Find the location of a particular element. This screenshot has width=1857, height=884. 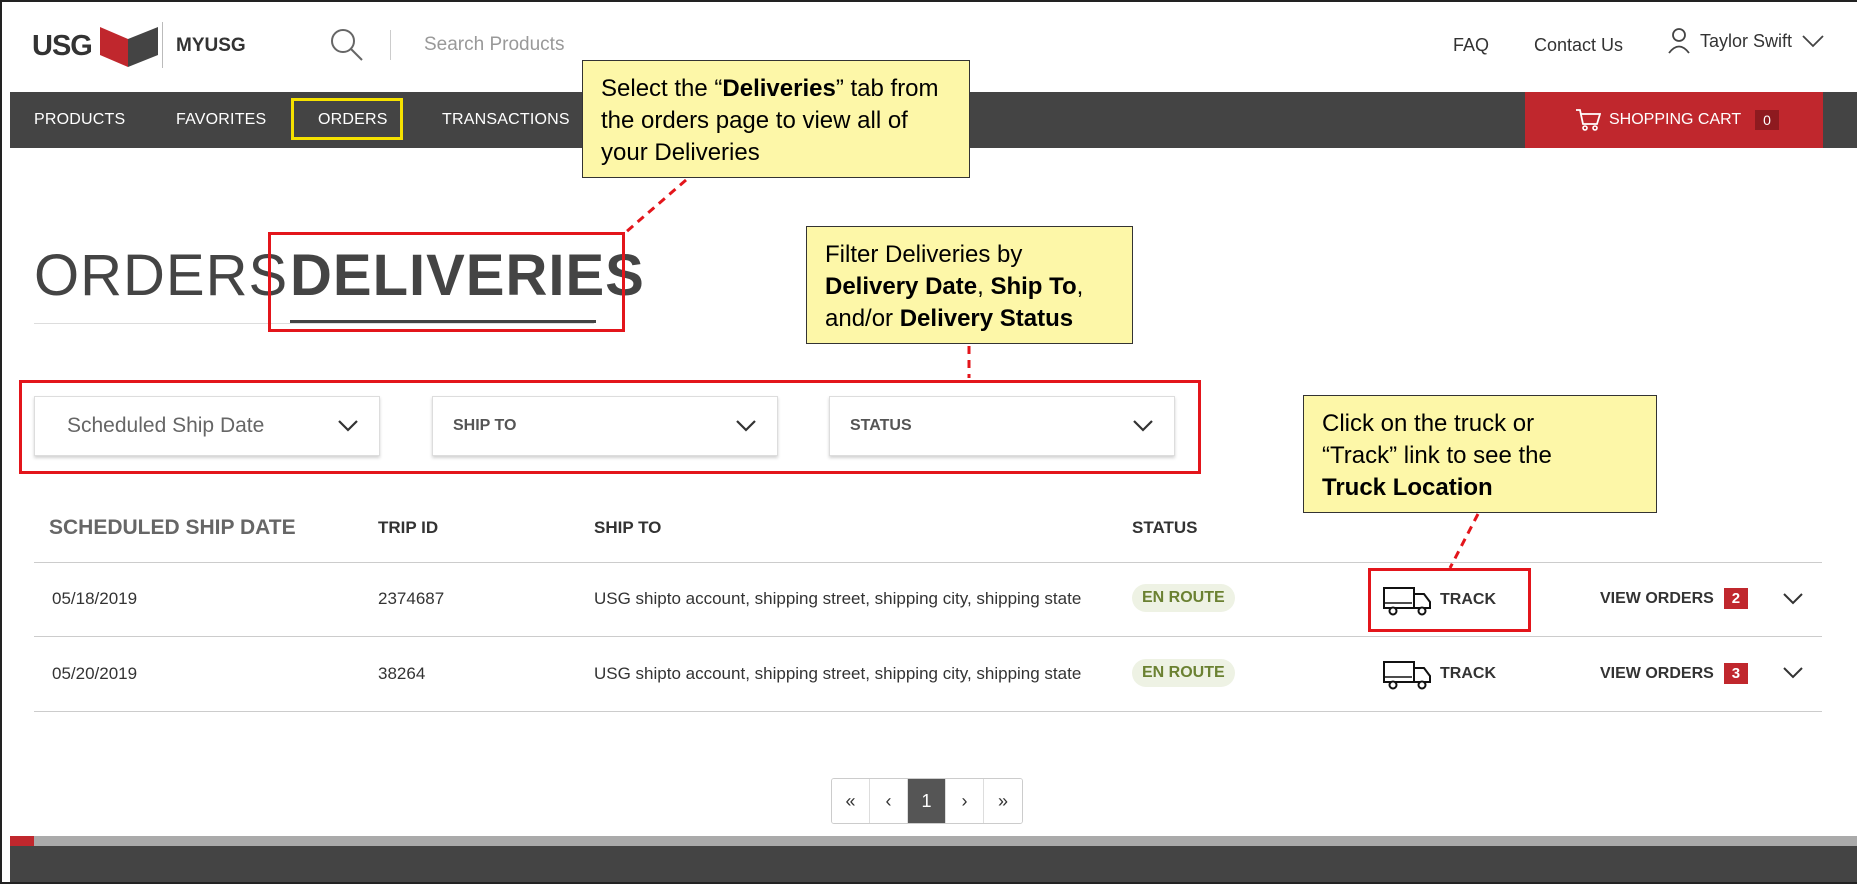

pagination: « ‹ 1 › » is located at coordinates (927, 801).